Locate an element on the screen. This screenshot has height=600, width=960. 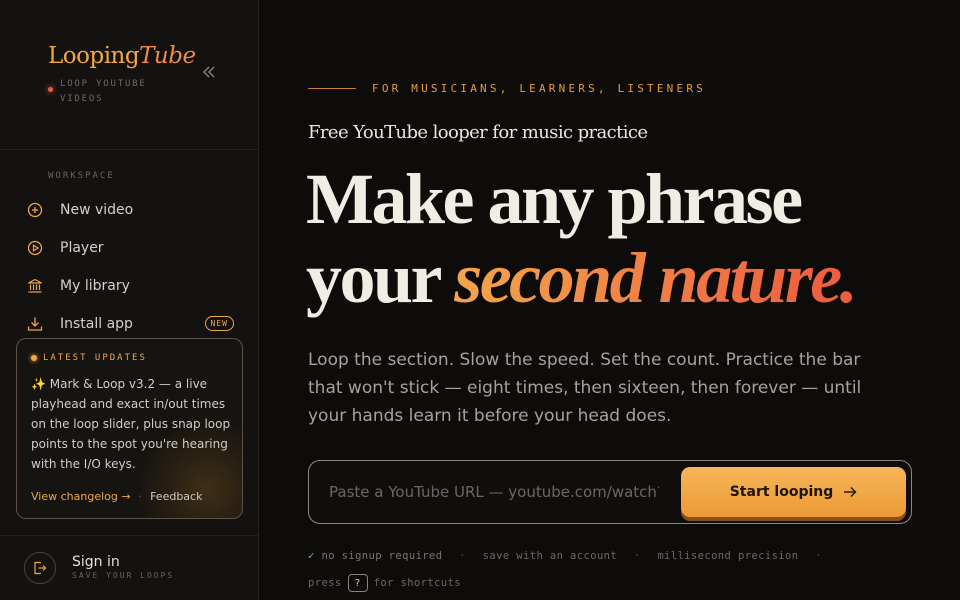
collapse-sidebar-button is located at coordinates (209, 73).